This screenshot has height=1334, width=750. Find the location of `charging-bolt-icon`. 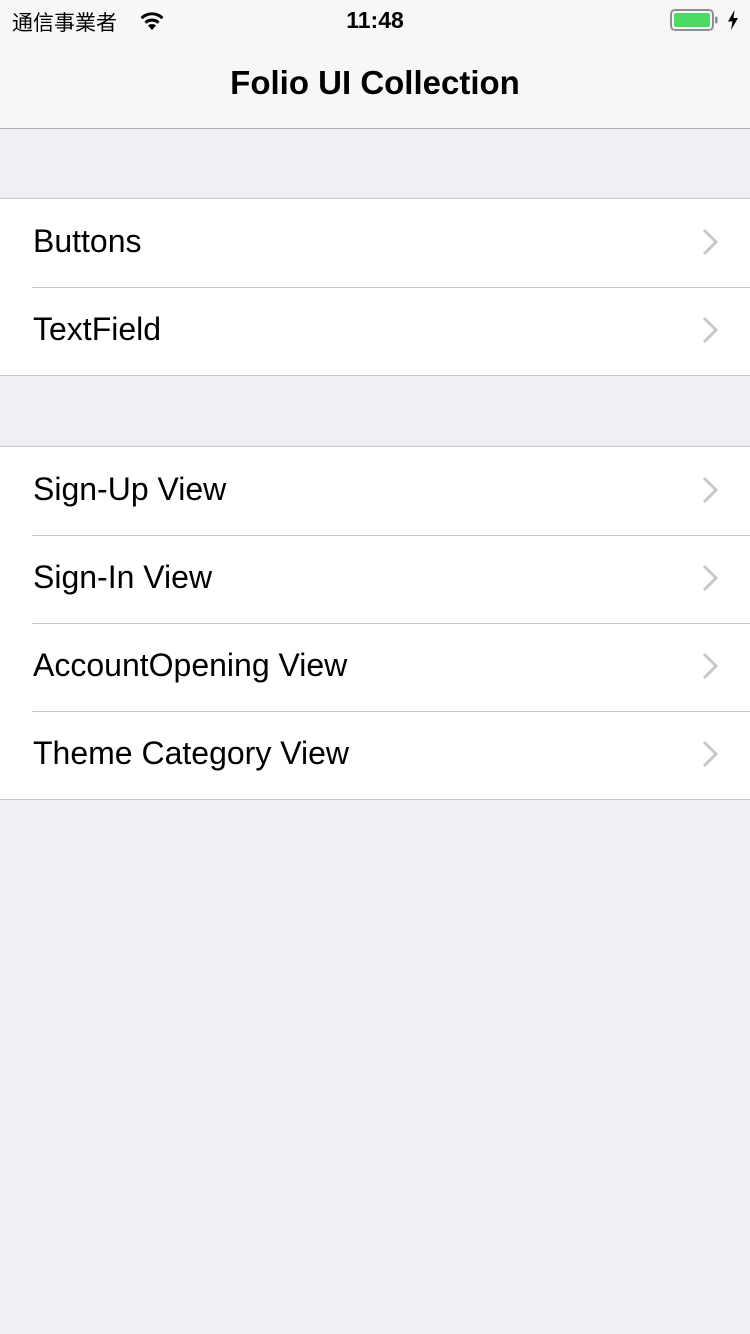

charging-bolt-icon is located at coordinates (733, 20).